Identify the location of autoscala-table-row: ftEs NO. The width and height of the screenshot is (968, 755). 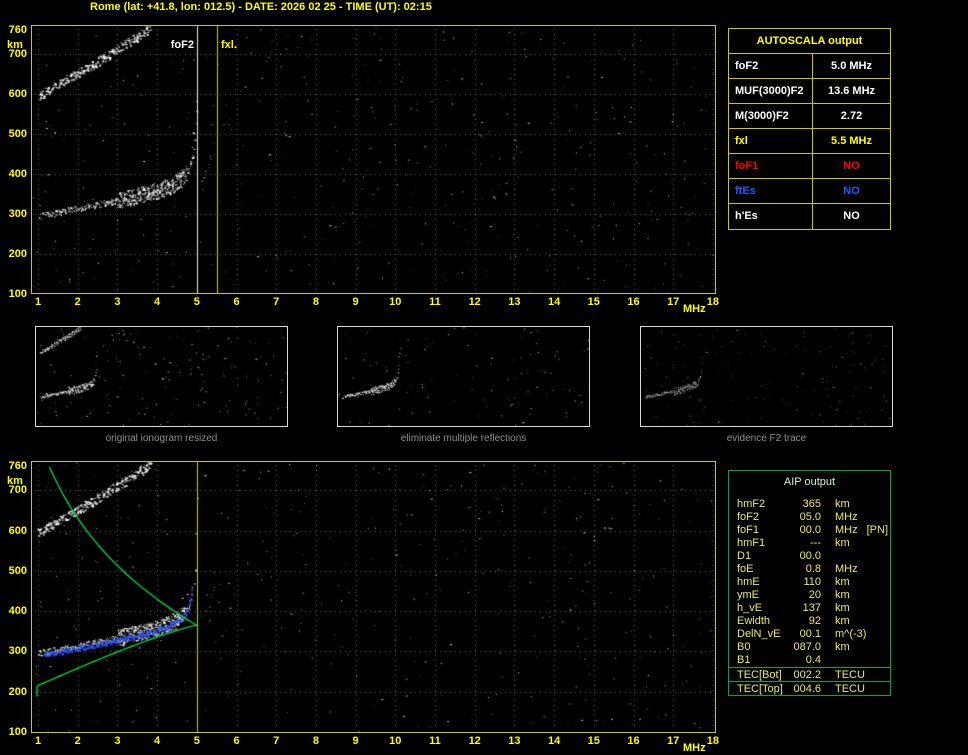
(809, 191).